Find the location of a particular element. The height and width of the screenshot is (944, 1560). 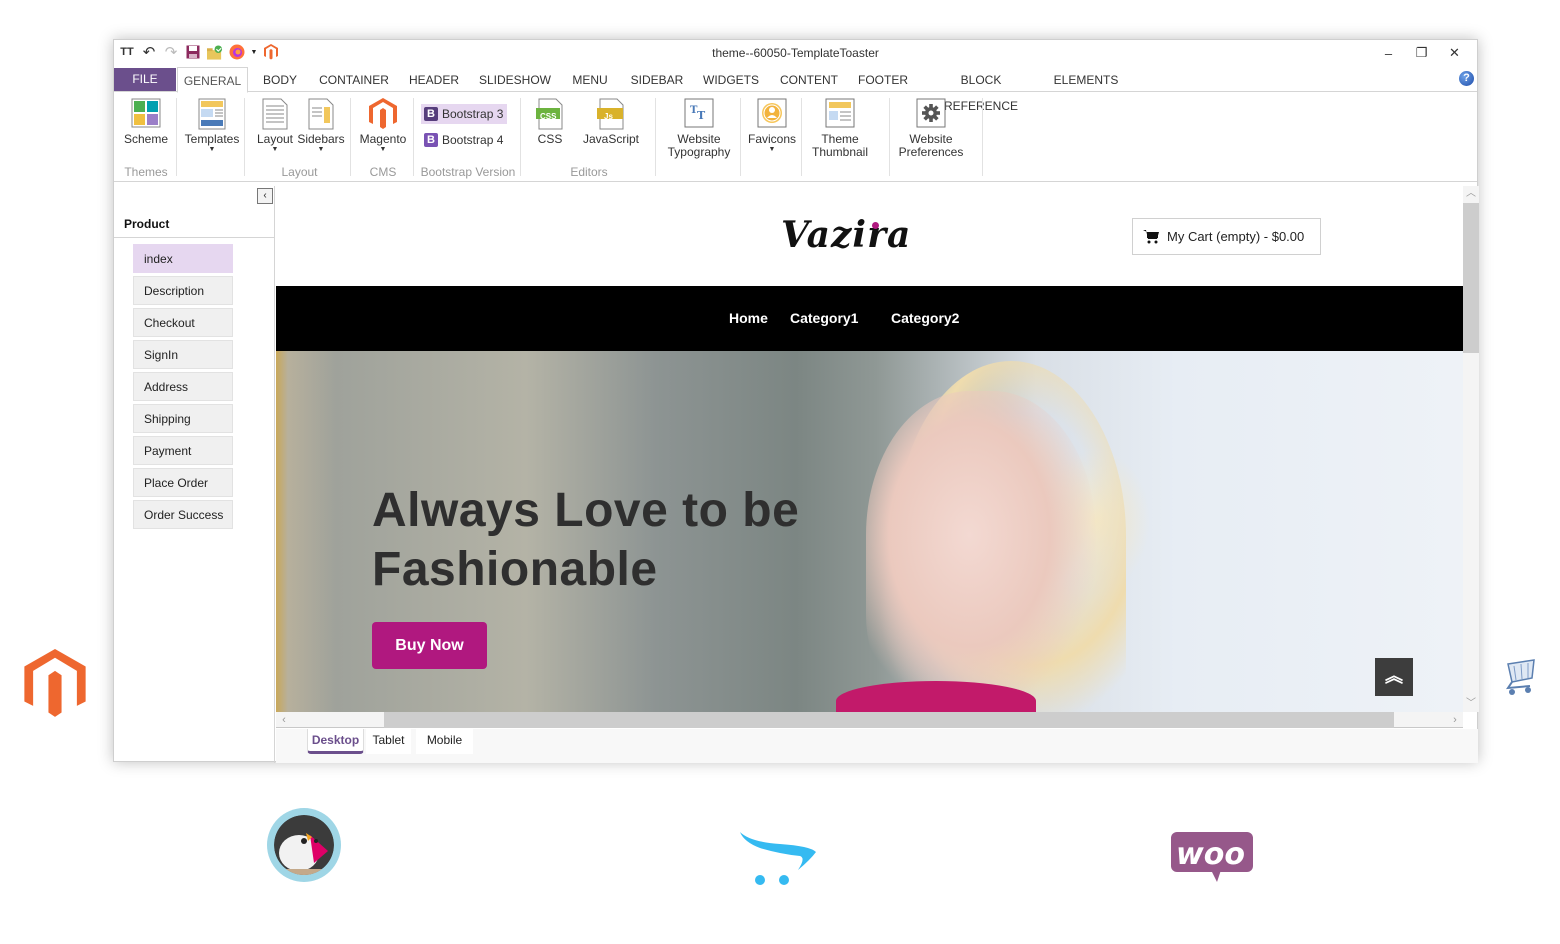

website-typography-label-2: Typography is located at coordinates (699, 152).